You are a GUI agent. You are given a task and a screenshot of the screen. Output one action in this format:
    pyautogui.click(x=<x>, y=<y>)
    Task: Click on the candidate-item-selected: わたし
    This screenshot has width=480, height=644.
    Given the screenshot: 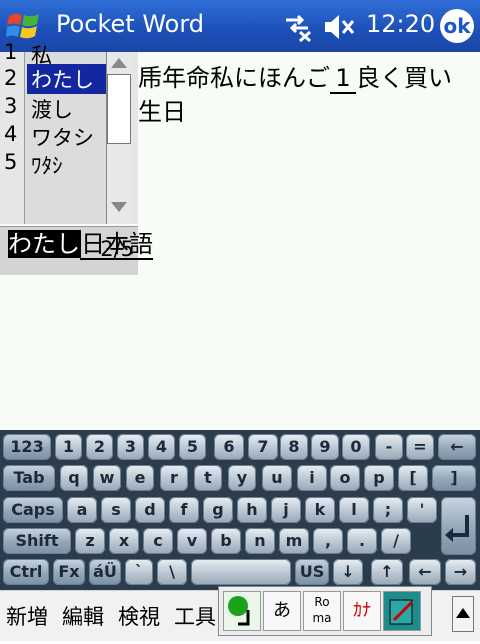 What is the action you would take?
    pyautogui.click(x=68, y=79)
    